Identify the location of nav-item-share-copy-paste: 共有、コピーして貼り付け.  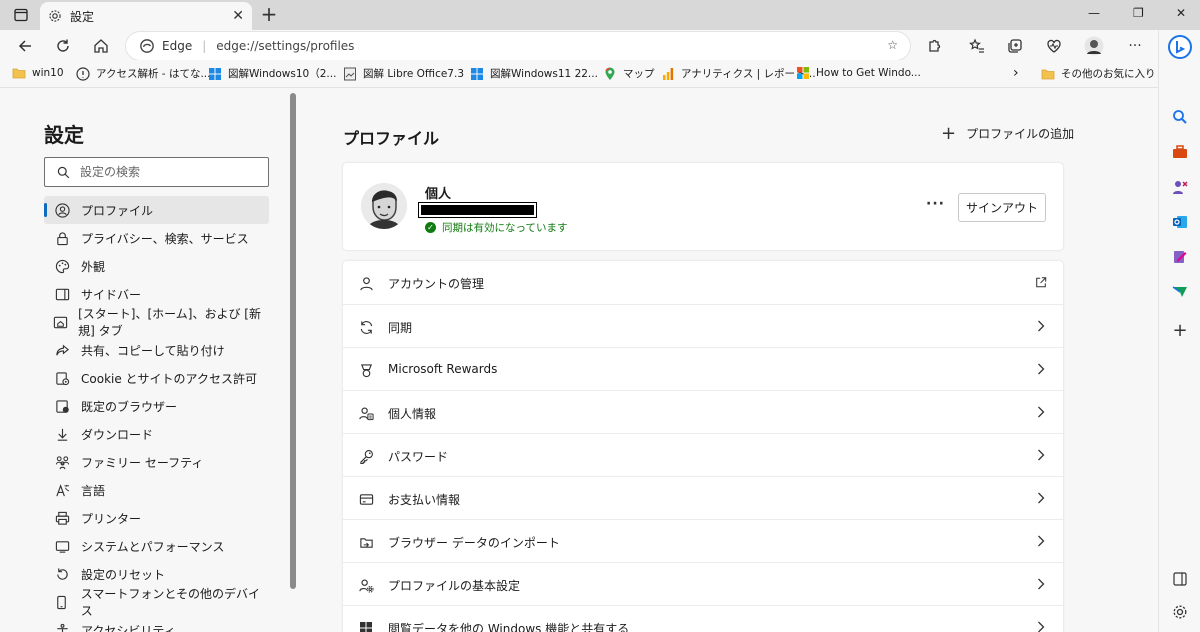
(156, 350).